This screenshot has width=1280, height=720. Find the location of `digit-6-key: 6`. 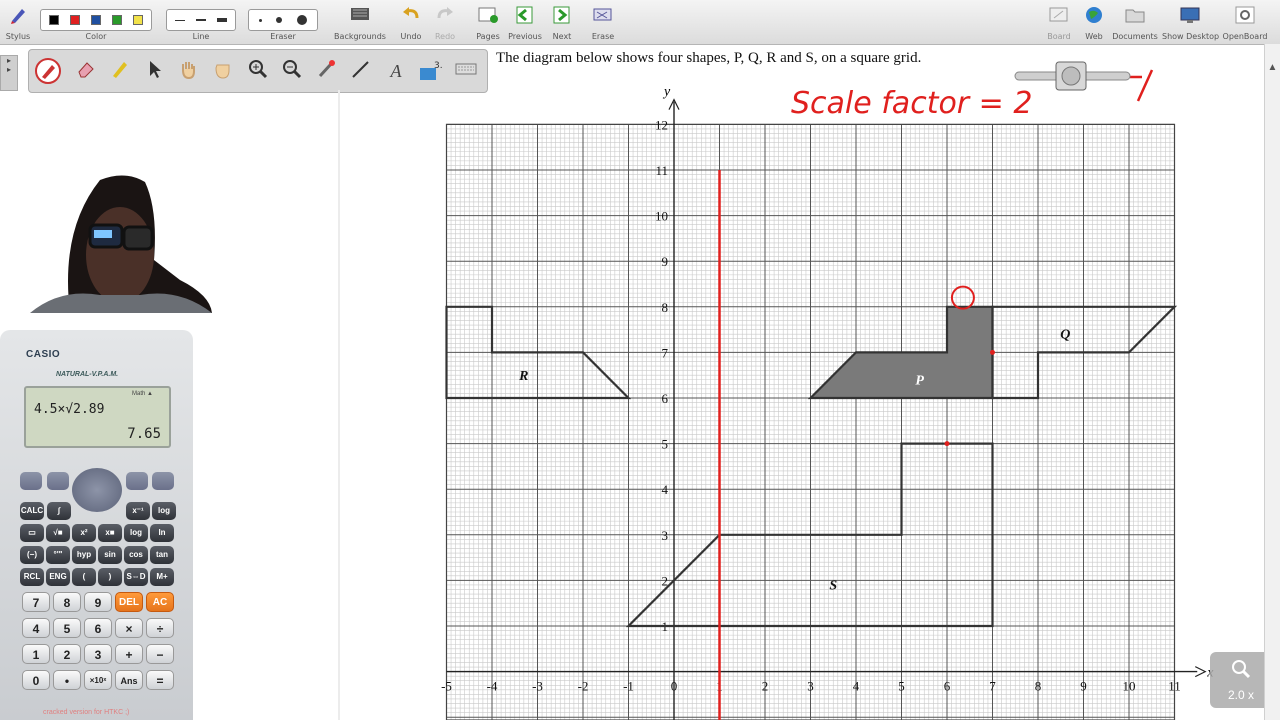

digit-6-key: 6 is located at coordinates (98, 628).